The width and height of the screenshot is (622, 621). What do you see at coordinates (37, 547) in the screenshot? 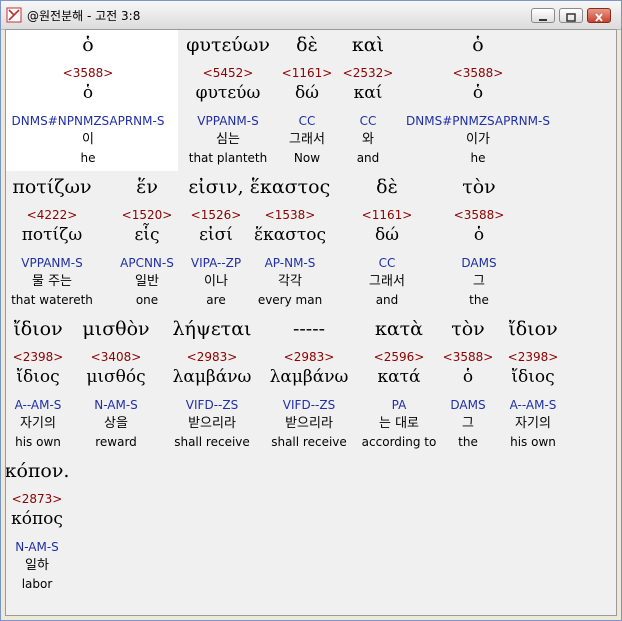
I see `word-parse: N-AM-S` at bounding box center [37, 547].